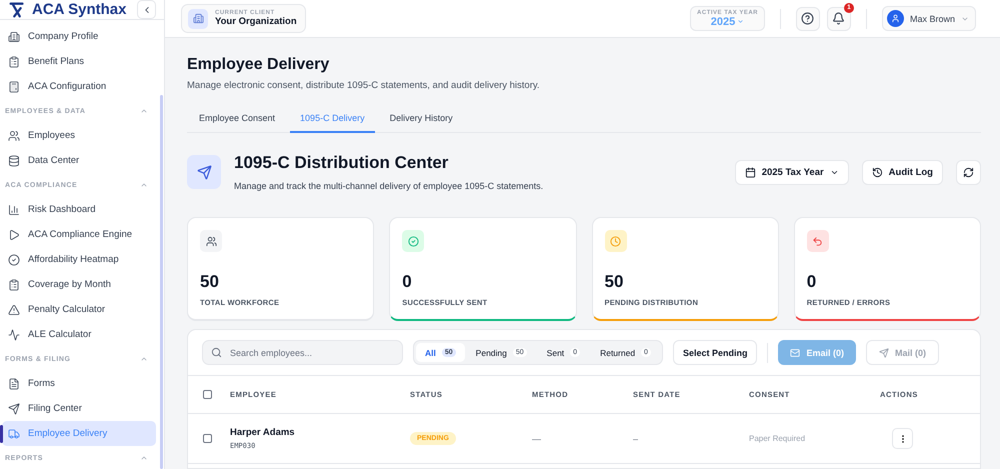 The height and width of the screenshot is (469, 1000). What do you see at coordinates (615, 241) in the screenshot?
I see `clock-icon` at bounding box center [615, 241].